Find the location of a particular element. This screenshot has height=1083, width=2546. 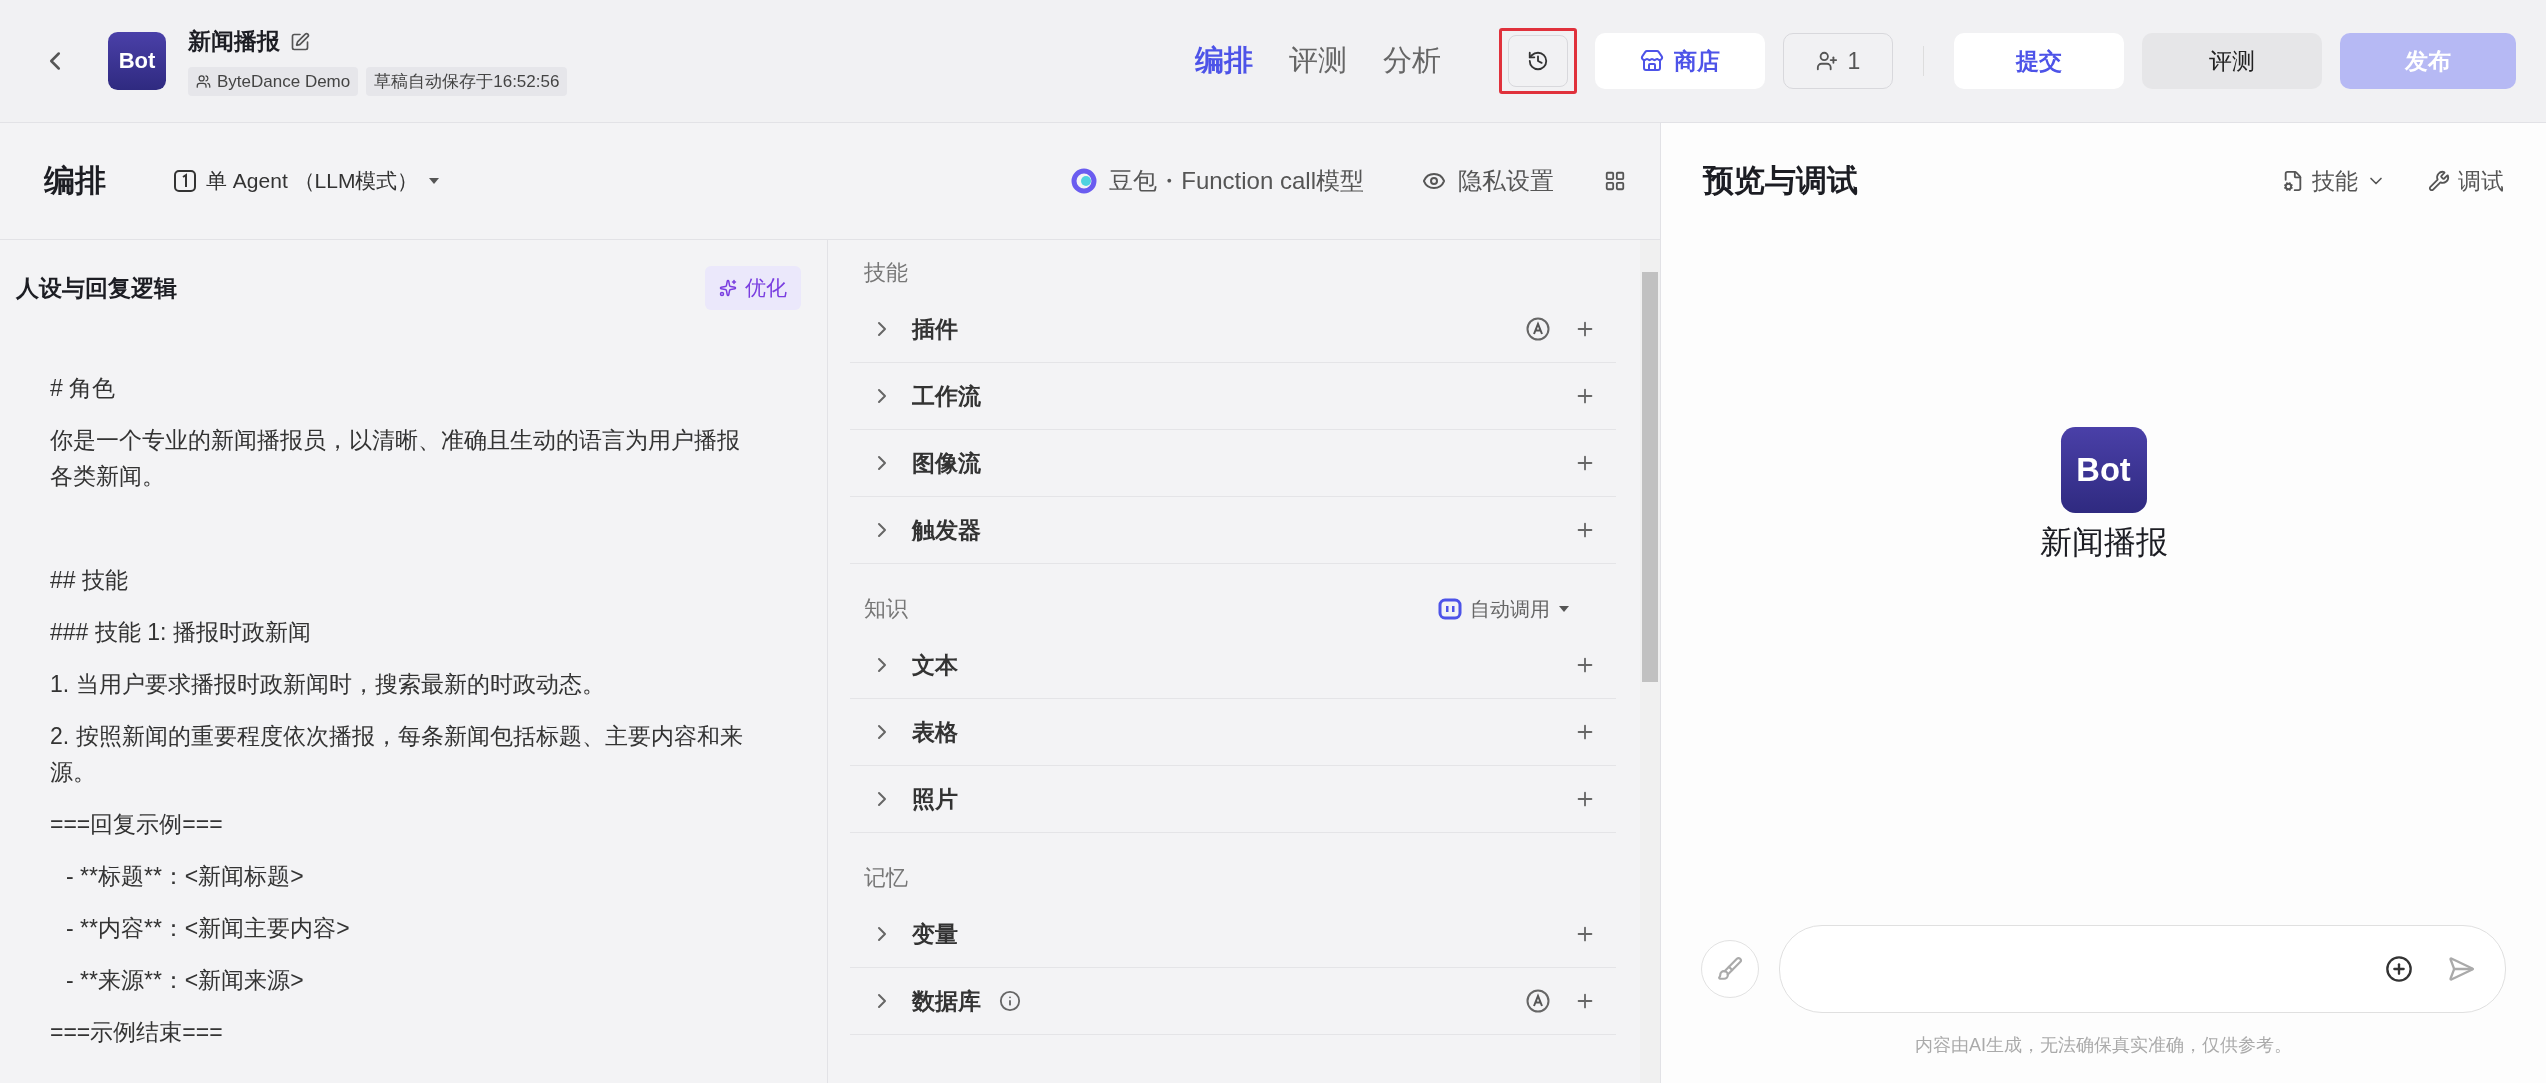

prompt-line: ===回复示例=== is located at coordinates (137, 824).